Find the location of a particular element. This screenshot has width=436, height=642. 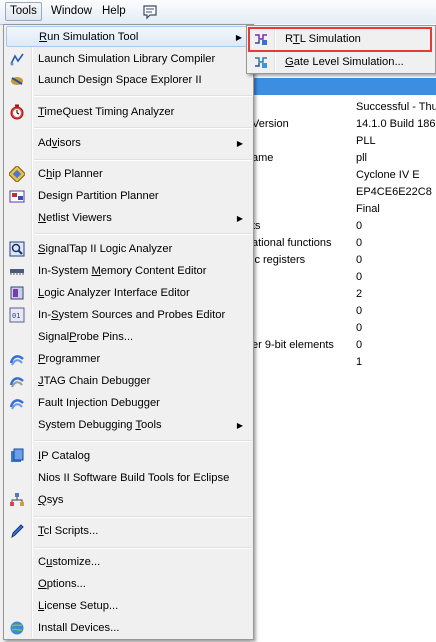

report-header-bar is located at coordinates (343, 86).